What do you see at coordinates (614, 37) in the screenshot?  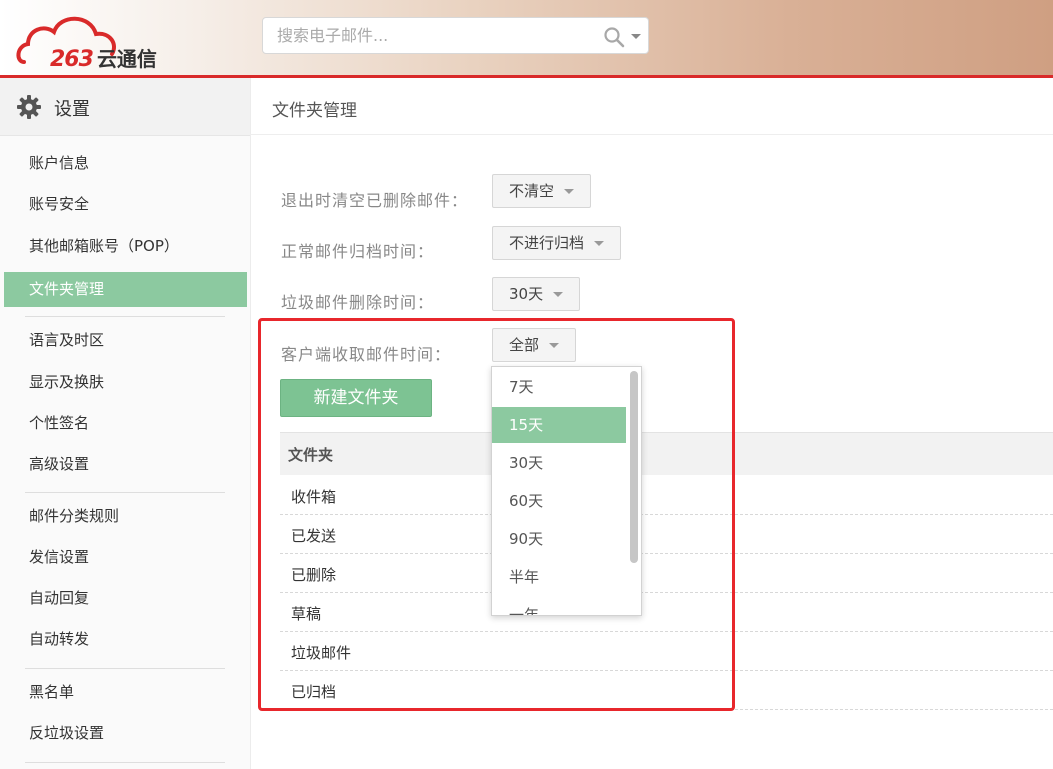 I see `search-icon` at bounding box center [614, 37].